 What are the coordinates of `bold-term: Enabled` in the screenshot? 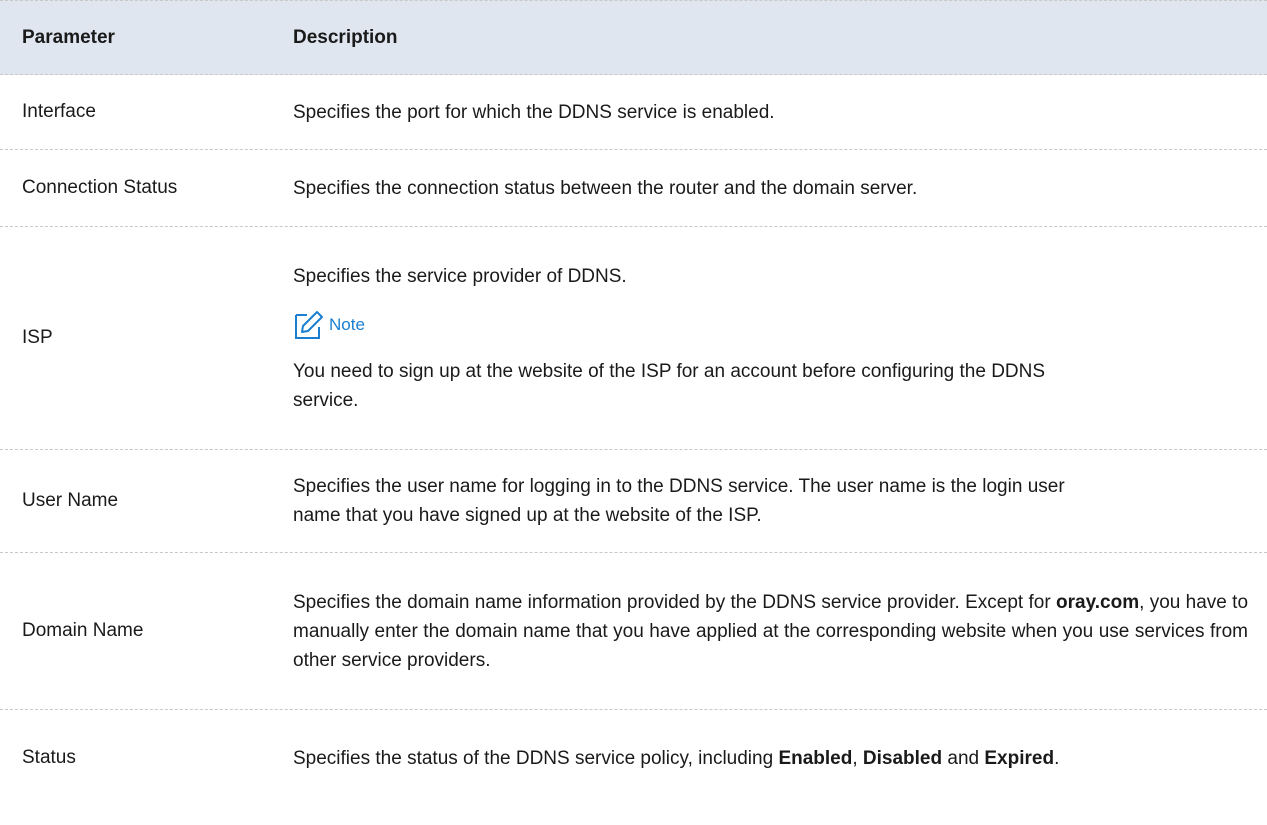 It's located at (815, 758).